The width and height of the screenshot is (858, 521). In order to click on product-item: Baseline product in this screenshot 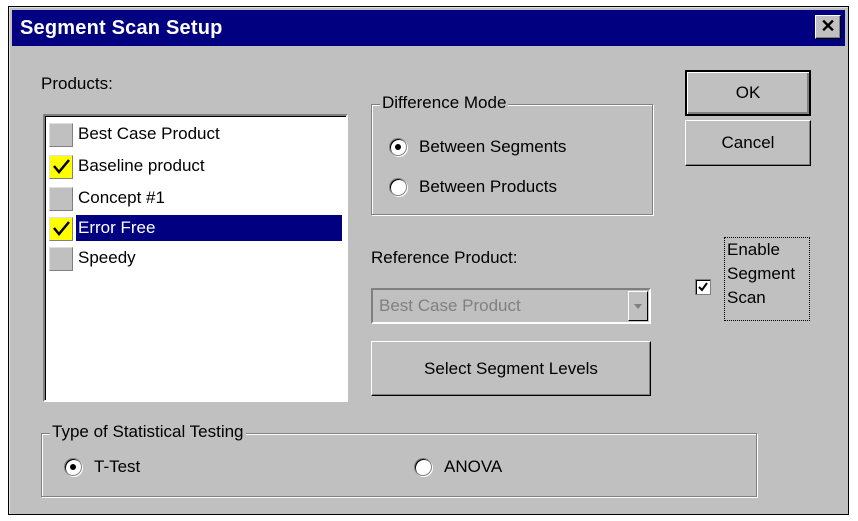, I will do `click(195, 166)`.